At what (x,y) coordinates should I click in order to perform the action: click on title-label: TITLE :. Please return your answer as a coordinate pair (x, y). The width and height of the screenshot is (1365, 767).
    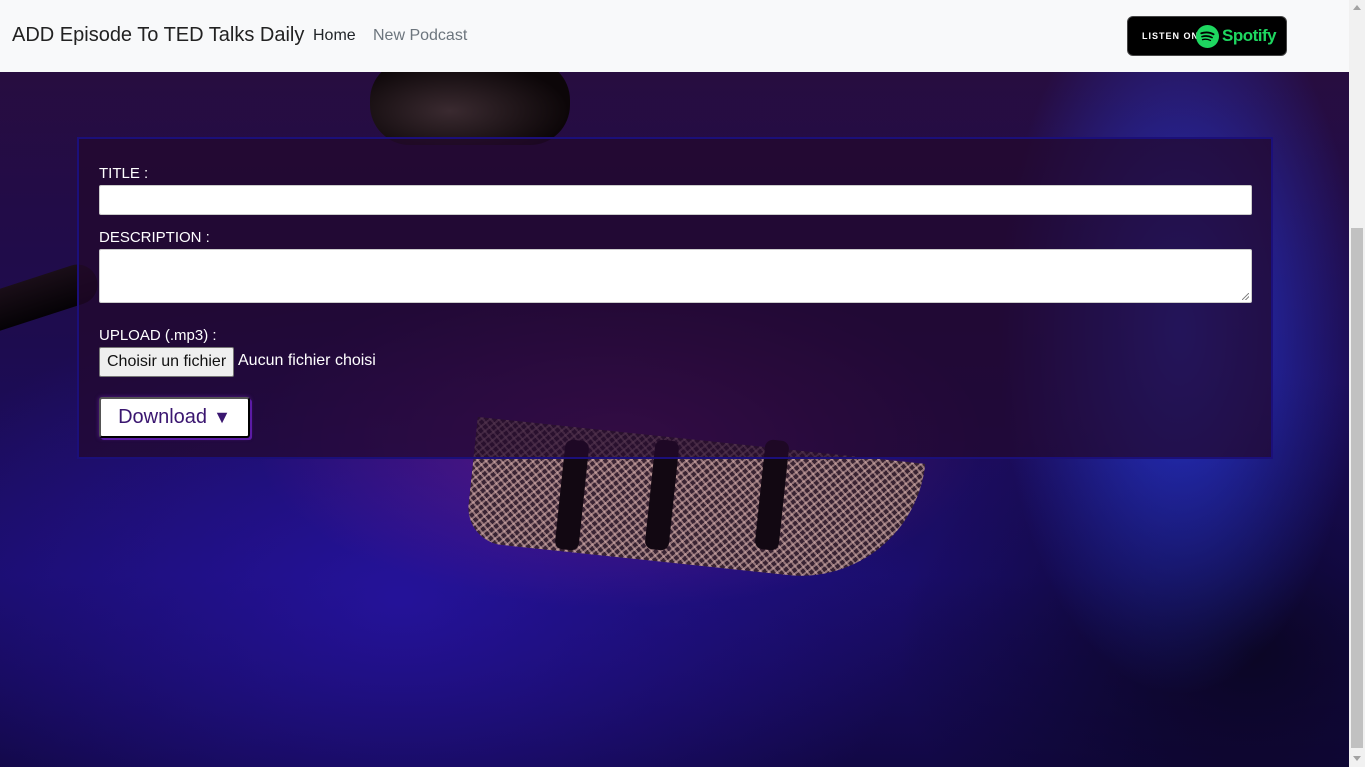
    Looking at the image, I should click on (124, 173).